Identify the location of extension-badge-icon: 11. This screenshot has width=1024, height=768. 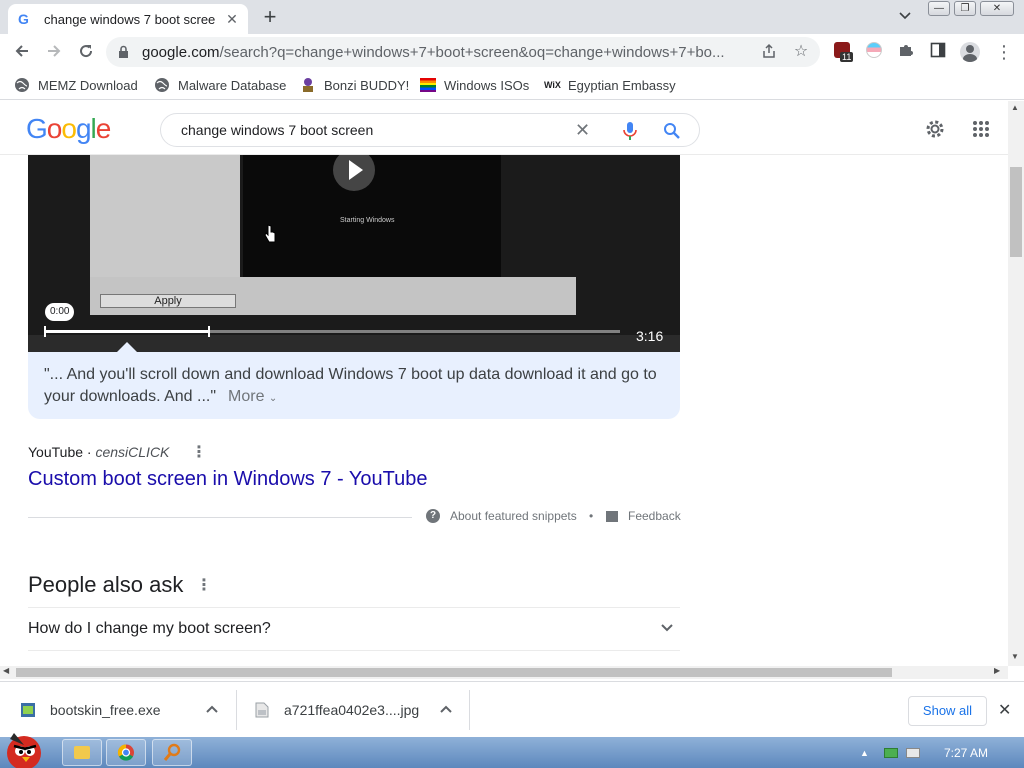
(844, 52).